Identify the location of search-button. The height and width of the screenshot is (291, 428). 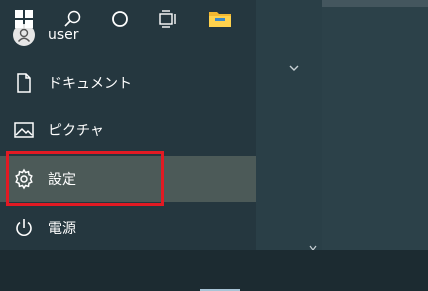
(72, 20).